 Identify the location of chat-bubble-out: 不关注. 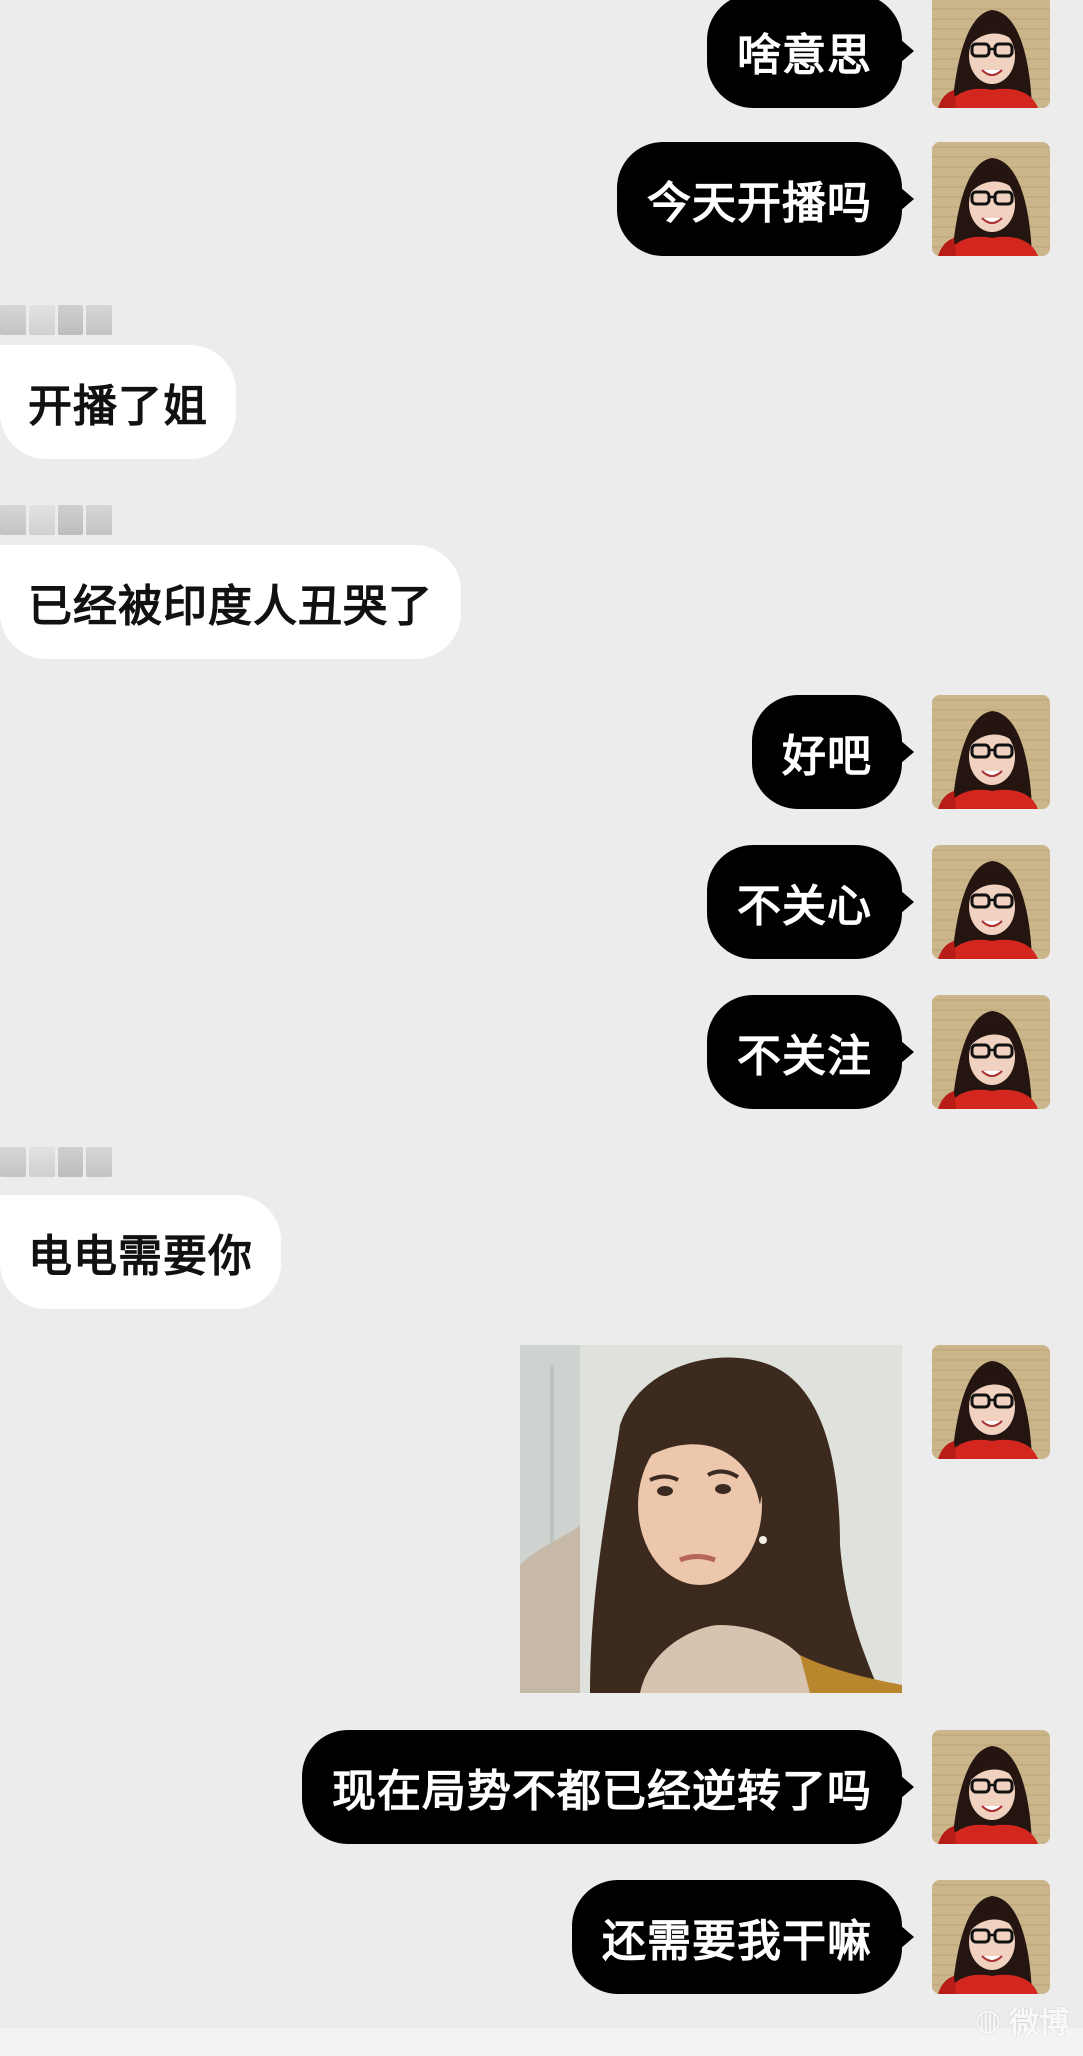
(810, 1052).